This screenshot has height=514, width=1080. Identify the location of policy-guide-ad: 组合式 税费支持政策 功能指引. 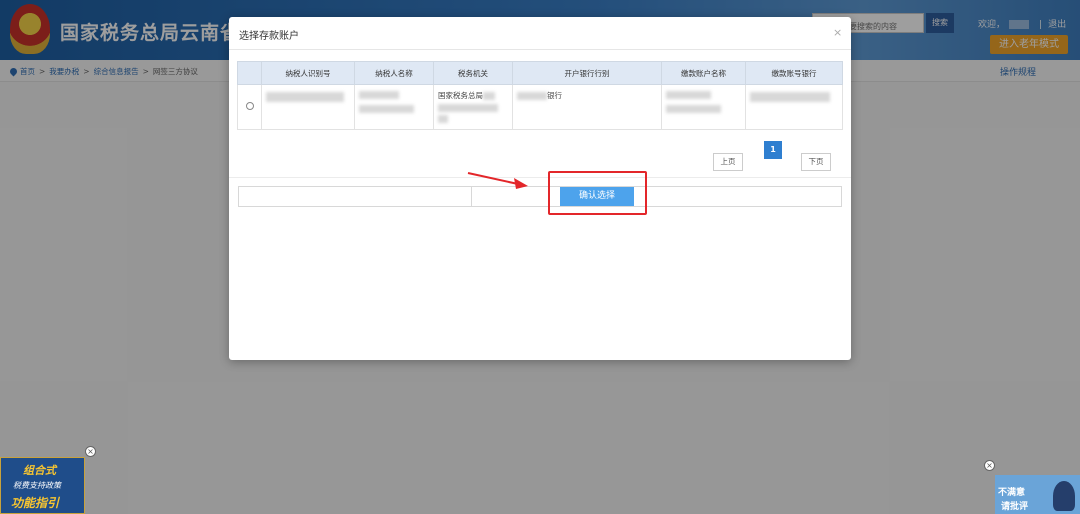
(42, 485).